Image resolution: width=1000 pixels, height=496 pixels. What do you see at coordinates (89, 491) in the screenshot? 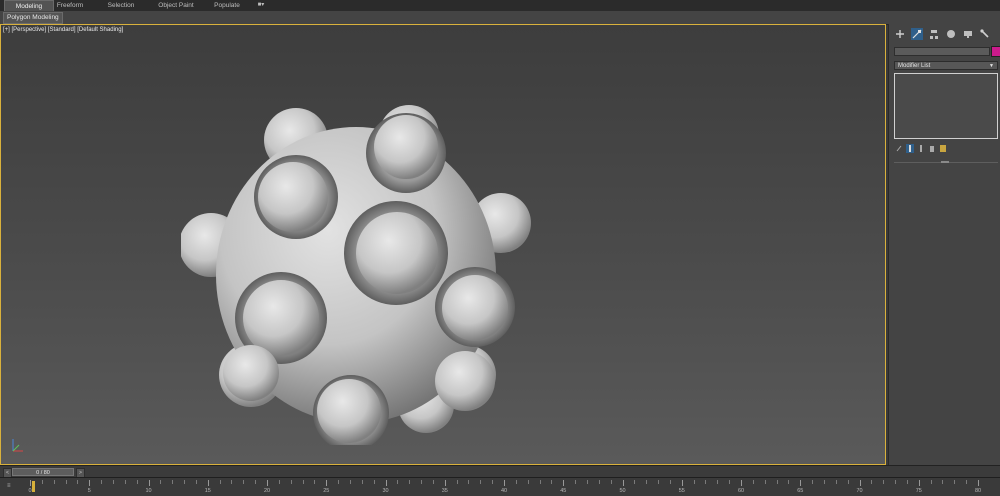
I see `track-tick-label: 5` at bounding box center [89, 491].